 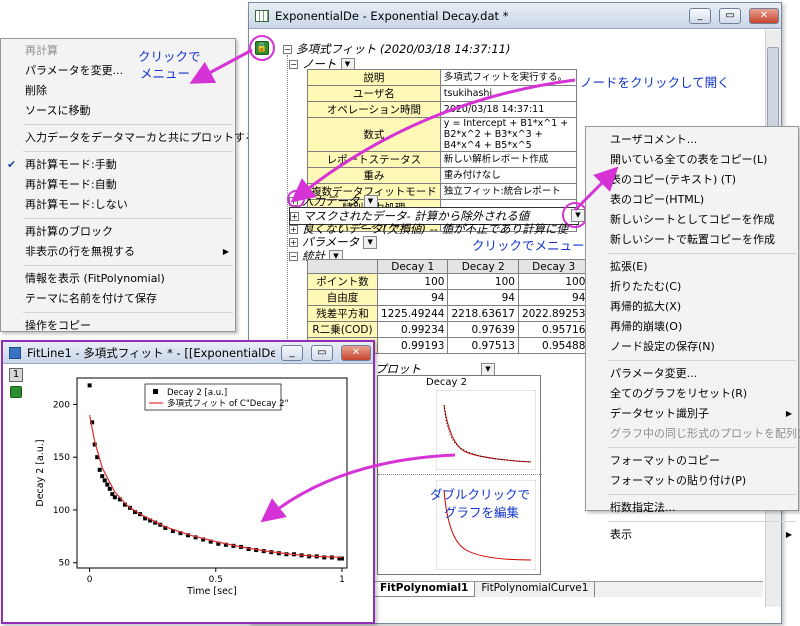 I want to click on annotation-node-click: ノードをクリックして開く, so click(x=655, y=82).